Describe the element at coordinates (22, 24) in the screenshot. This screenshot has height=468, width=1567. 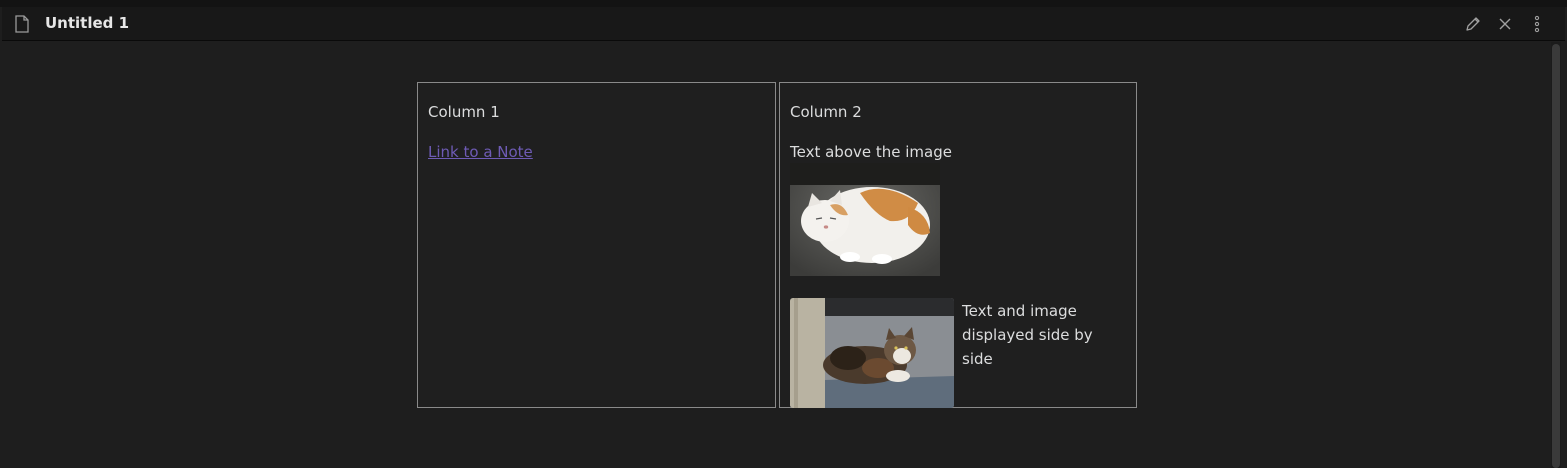
I see `file-icon` at that location.